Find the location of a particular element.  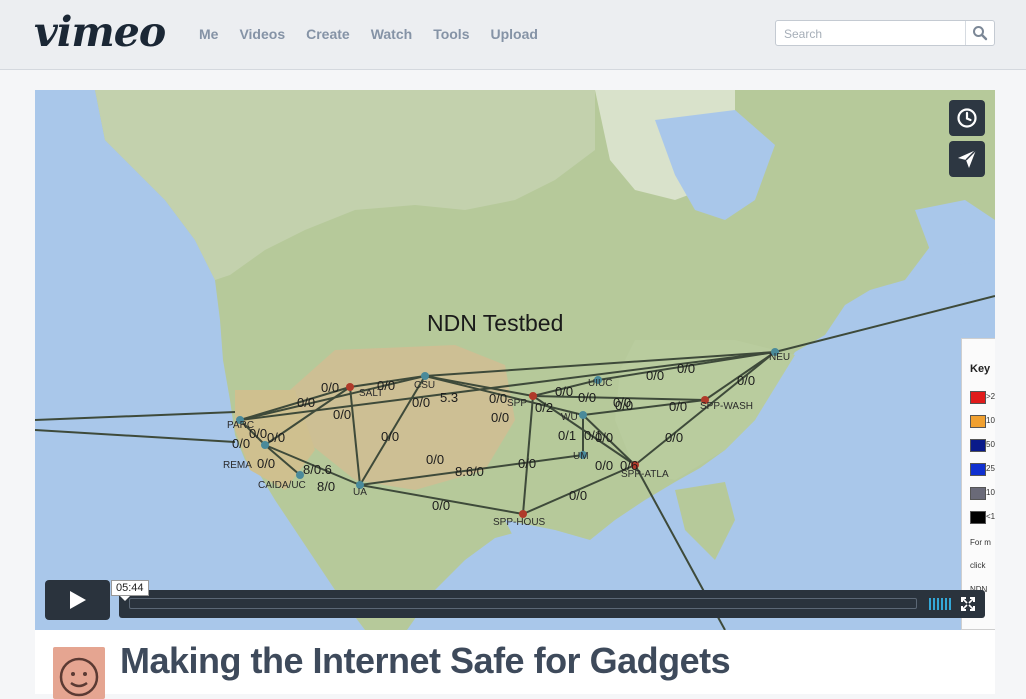

volume-control is located at coordinates (941, 604).